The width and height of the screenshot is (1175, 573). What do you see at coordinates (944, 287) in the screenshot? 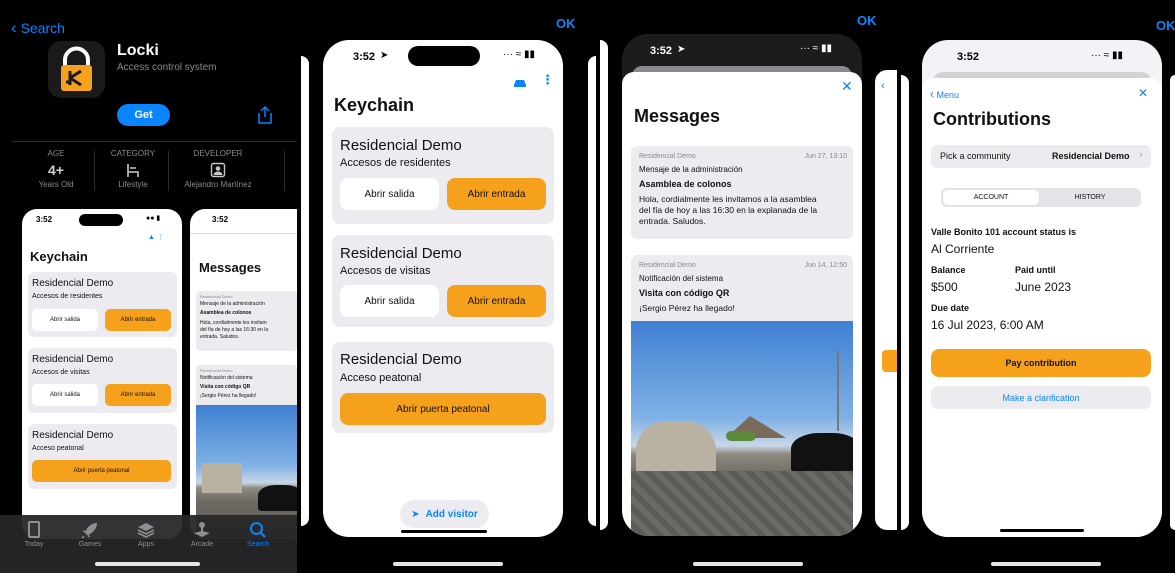
I see `balance-value: $500` at bounding box center [944, 287].